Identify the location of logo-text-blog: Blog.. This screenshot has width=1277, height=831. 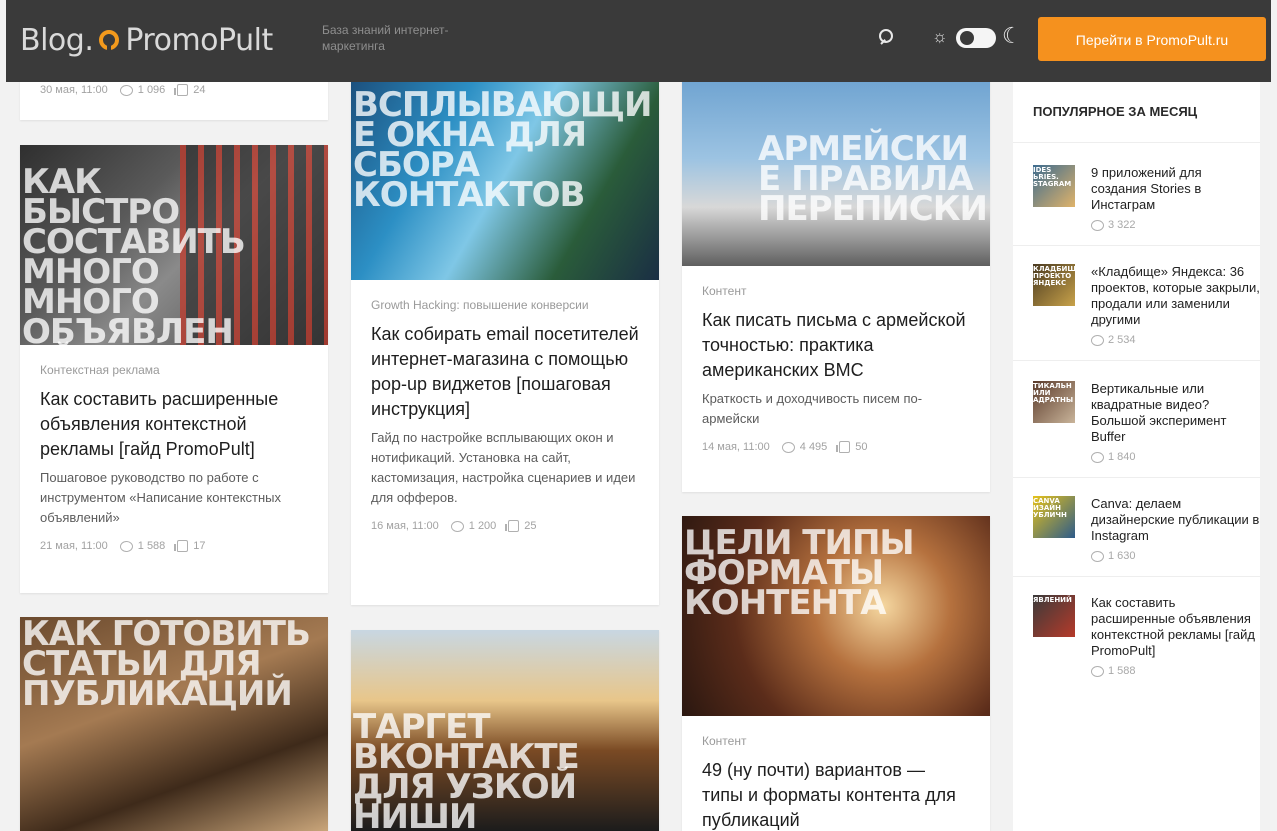
(57, 40).